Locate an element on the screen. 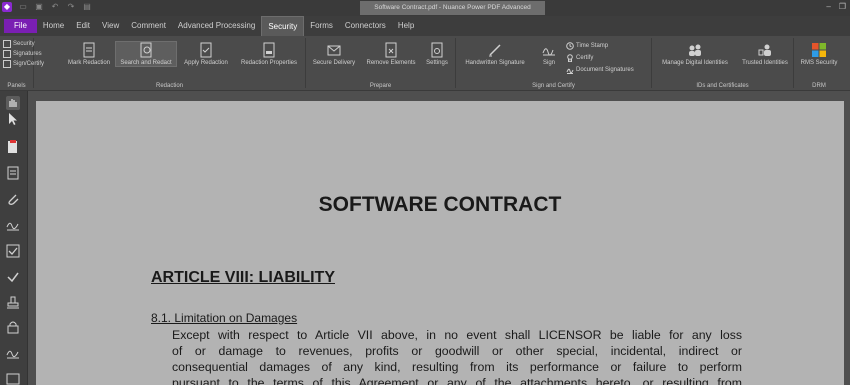  save-icon: ▣ is located at coordinates (39, 7).